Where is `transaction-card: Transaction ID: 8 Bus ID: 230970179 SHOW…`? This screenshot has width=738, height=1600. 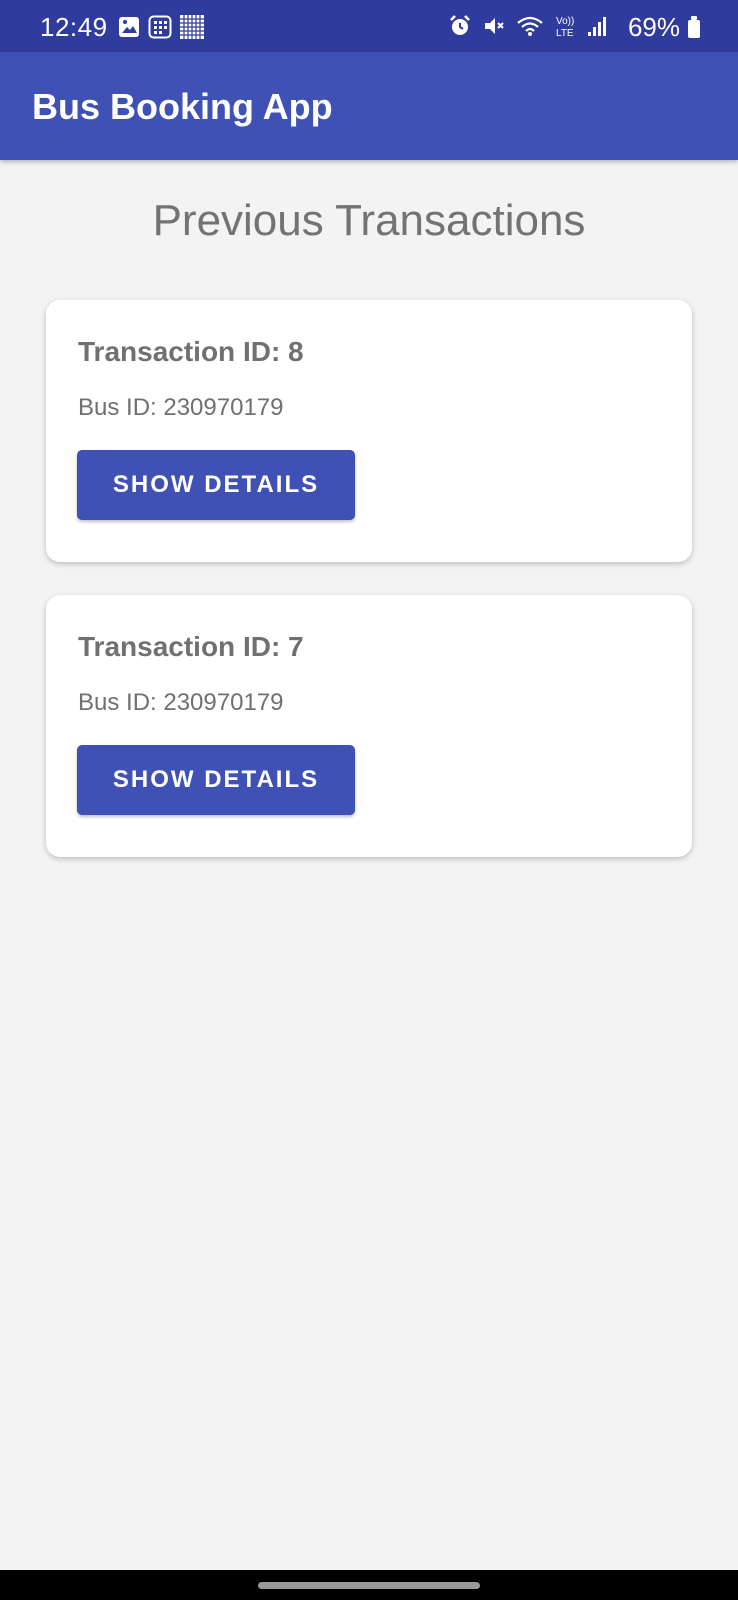 transaction-card: Transaction ID: 8 Bus ID: 230970179 SHOW… is located at coordinates (369, 431).